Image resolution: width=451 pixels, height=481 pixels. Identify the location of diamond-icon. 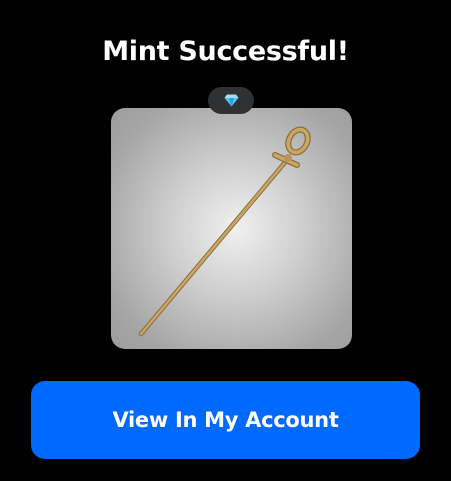
(231, 100).